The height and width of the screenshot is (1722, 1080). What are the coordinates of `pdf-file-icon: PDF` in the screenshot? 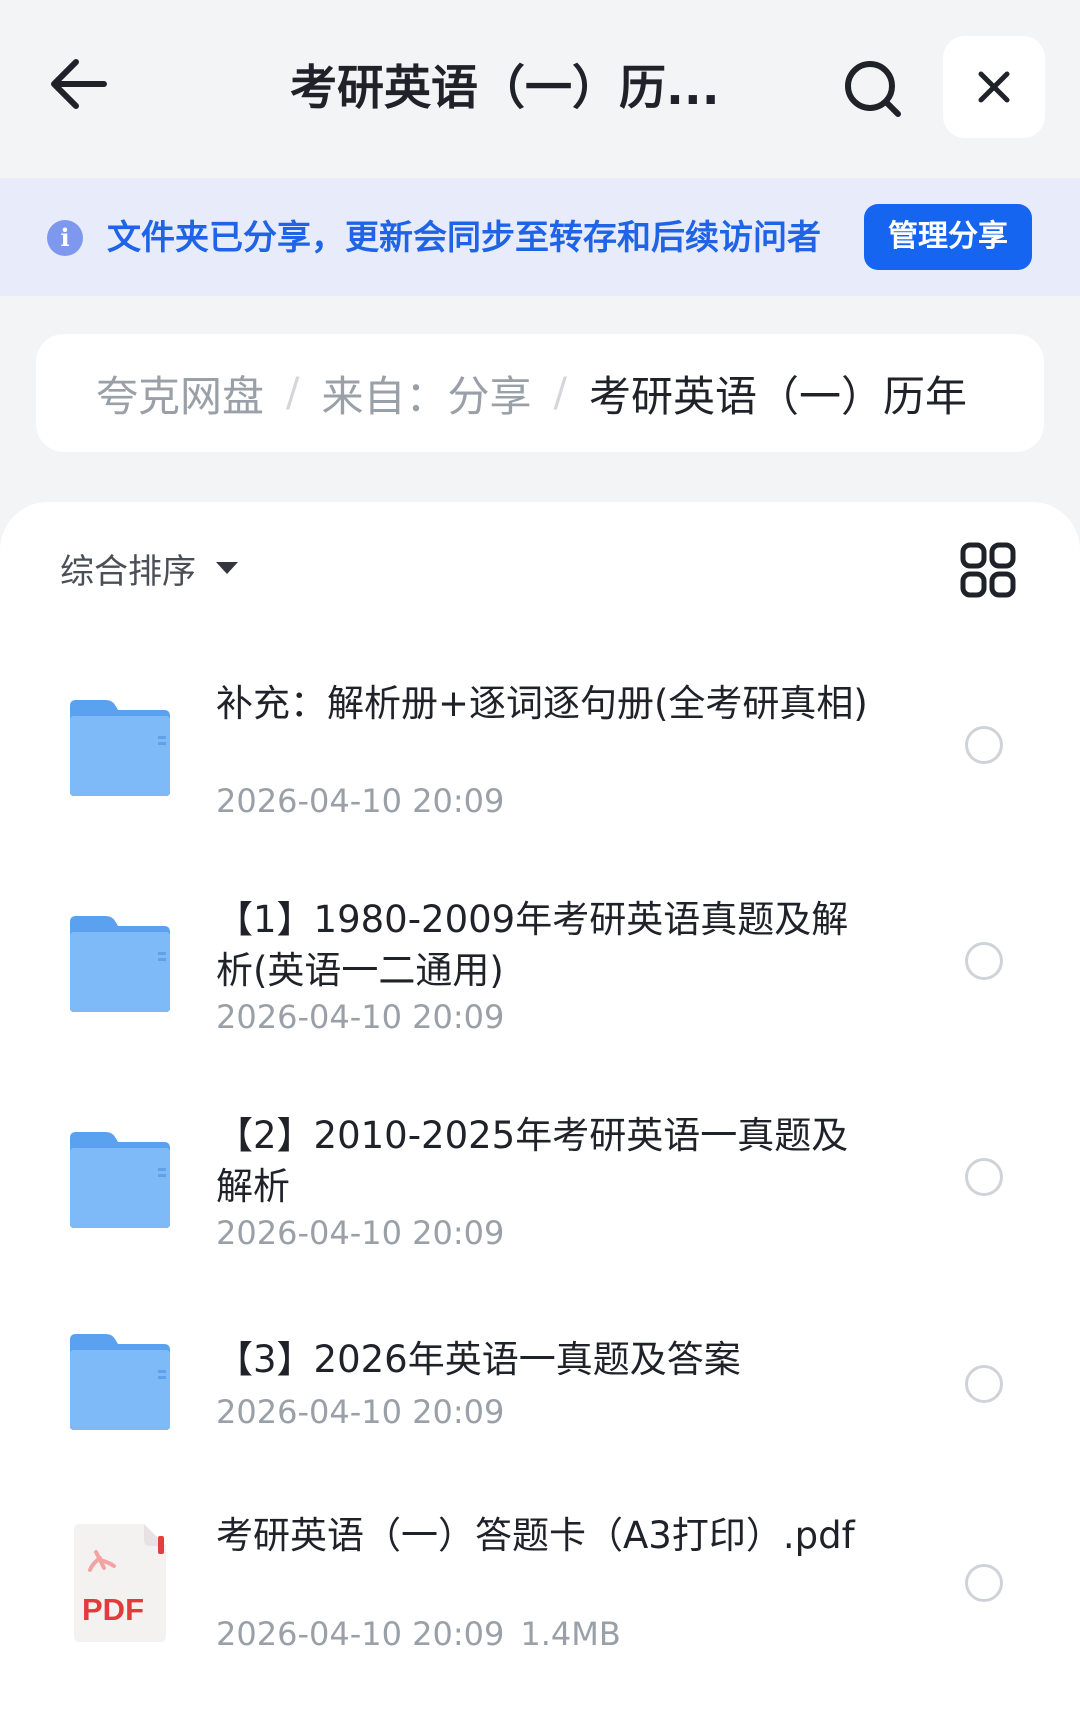 It's located at (120, 1583).